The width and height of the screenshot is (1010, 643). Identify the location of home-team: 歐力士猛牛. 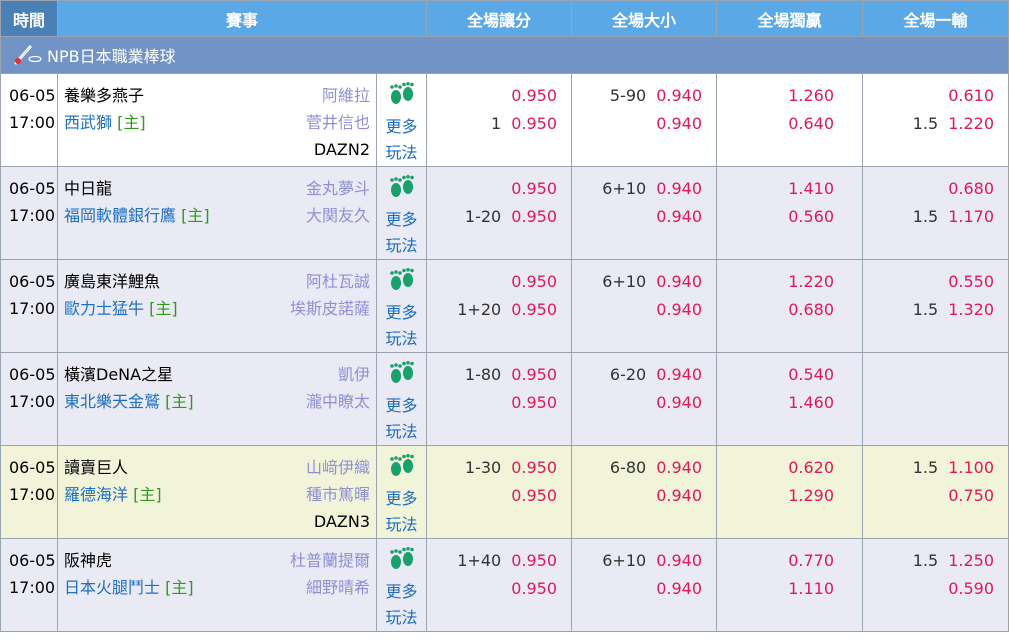
(104, 308).